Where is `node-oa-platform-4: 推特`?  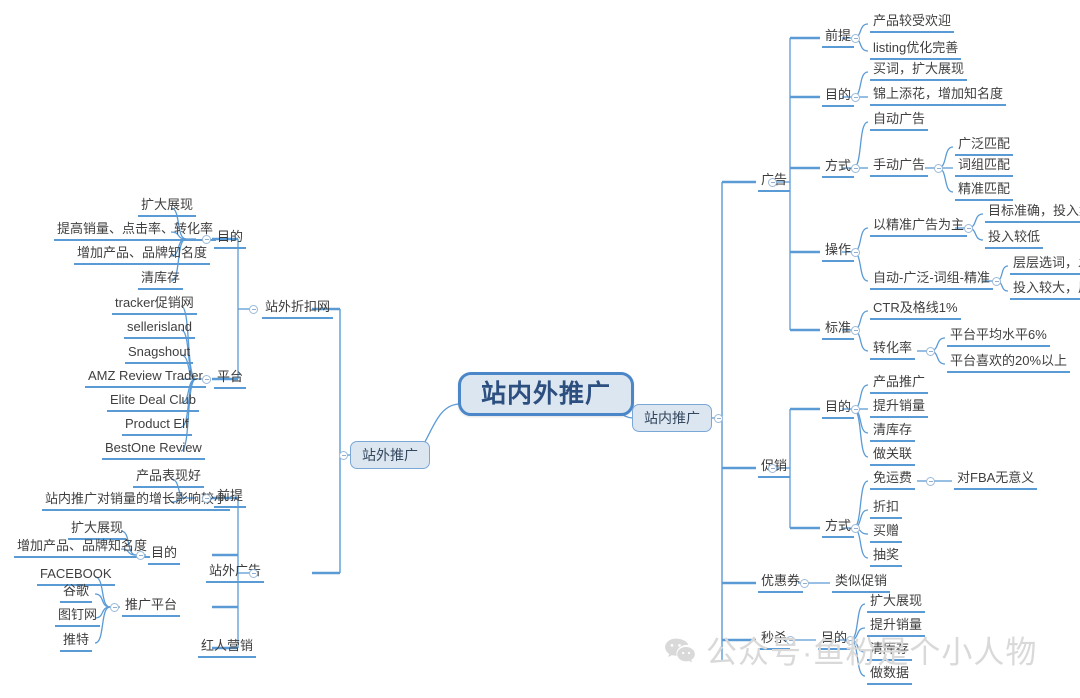
node-oa-platform-4: 推特 is located at coordinates (76, 642).